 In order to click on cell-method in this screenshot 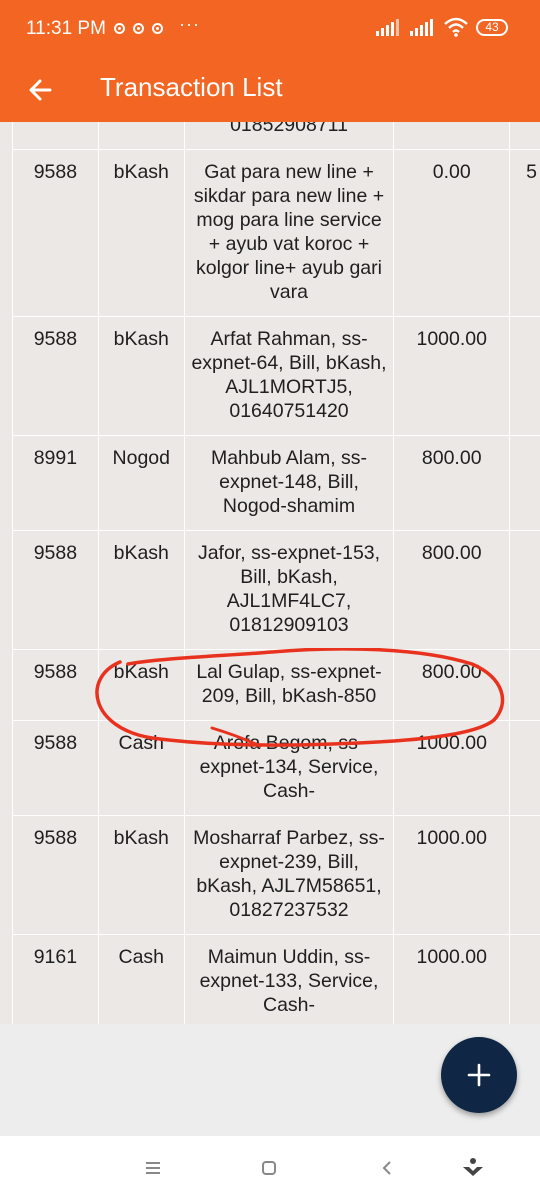, I will do `click(141, 136)`.